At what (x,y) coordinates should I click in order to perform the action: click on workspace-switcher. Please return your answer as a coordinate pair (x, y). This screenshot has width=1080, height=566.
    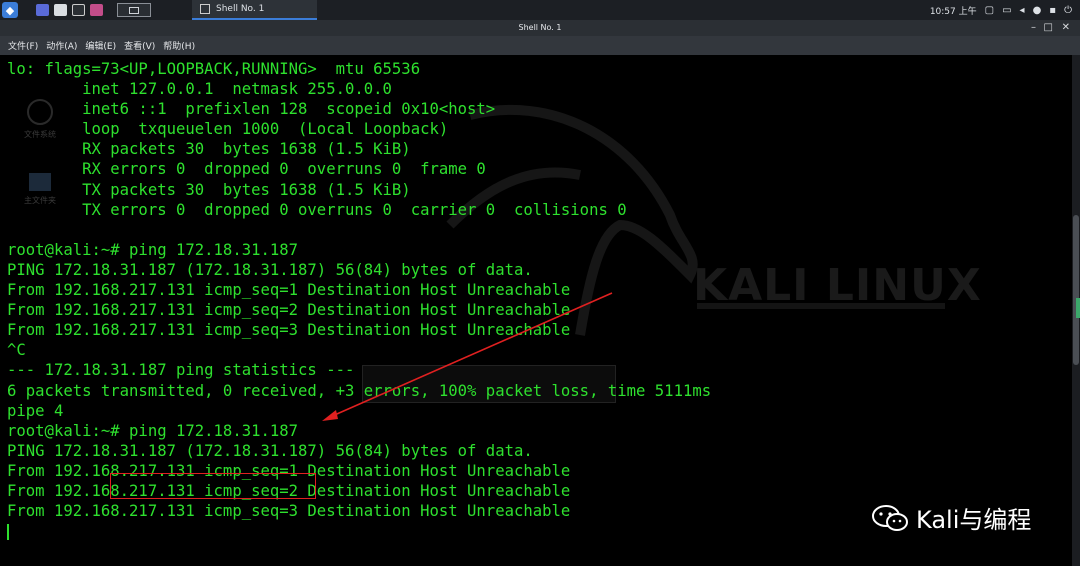
    Looking at the image, I should click on (134, 10).